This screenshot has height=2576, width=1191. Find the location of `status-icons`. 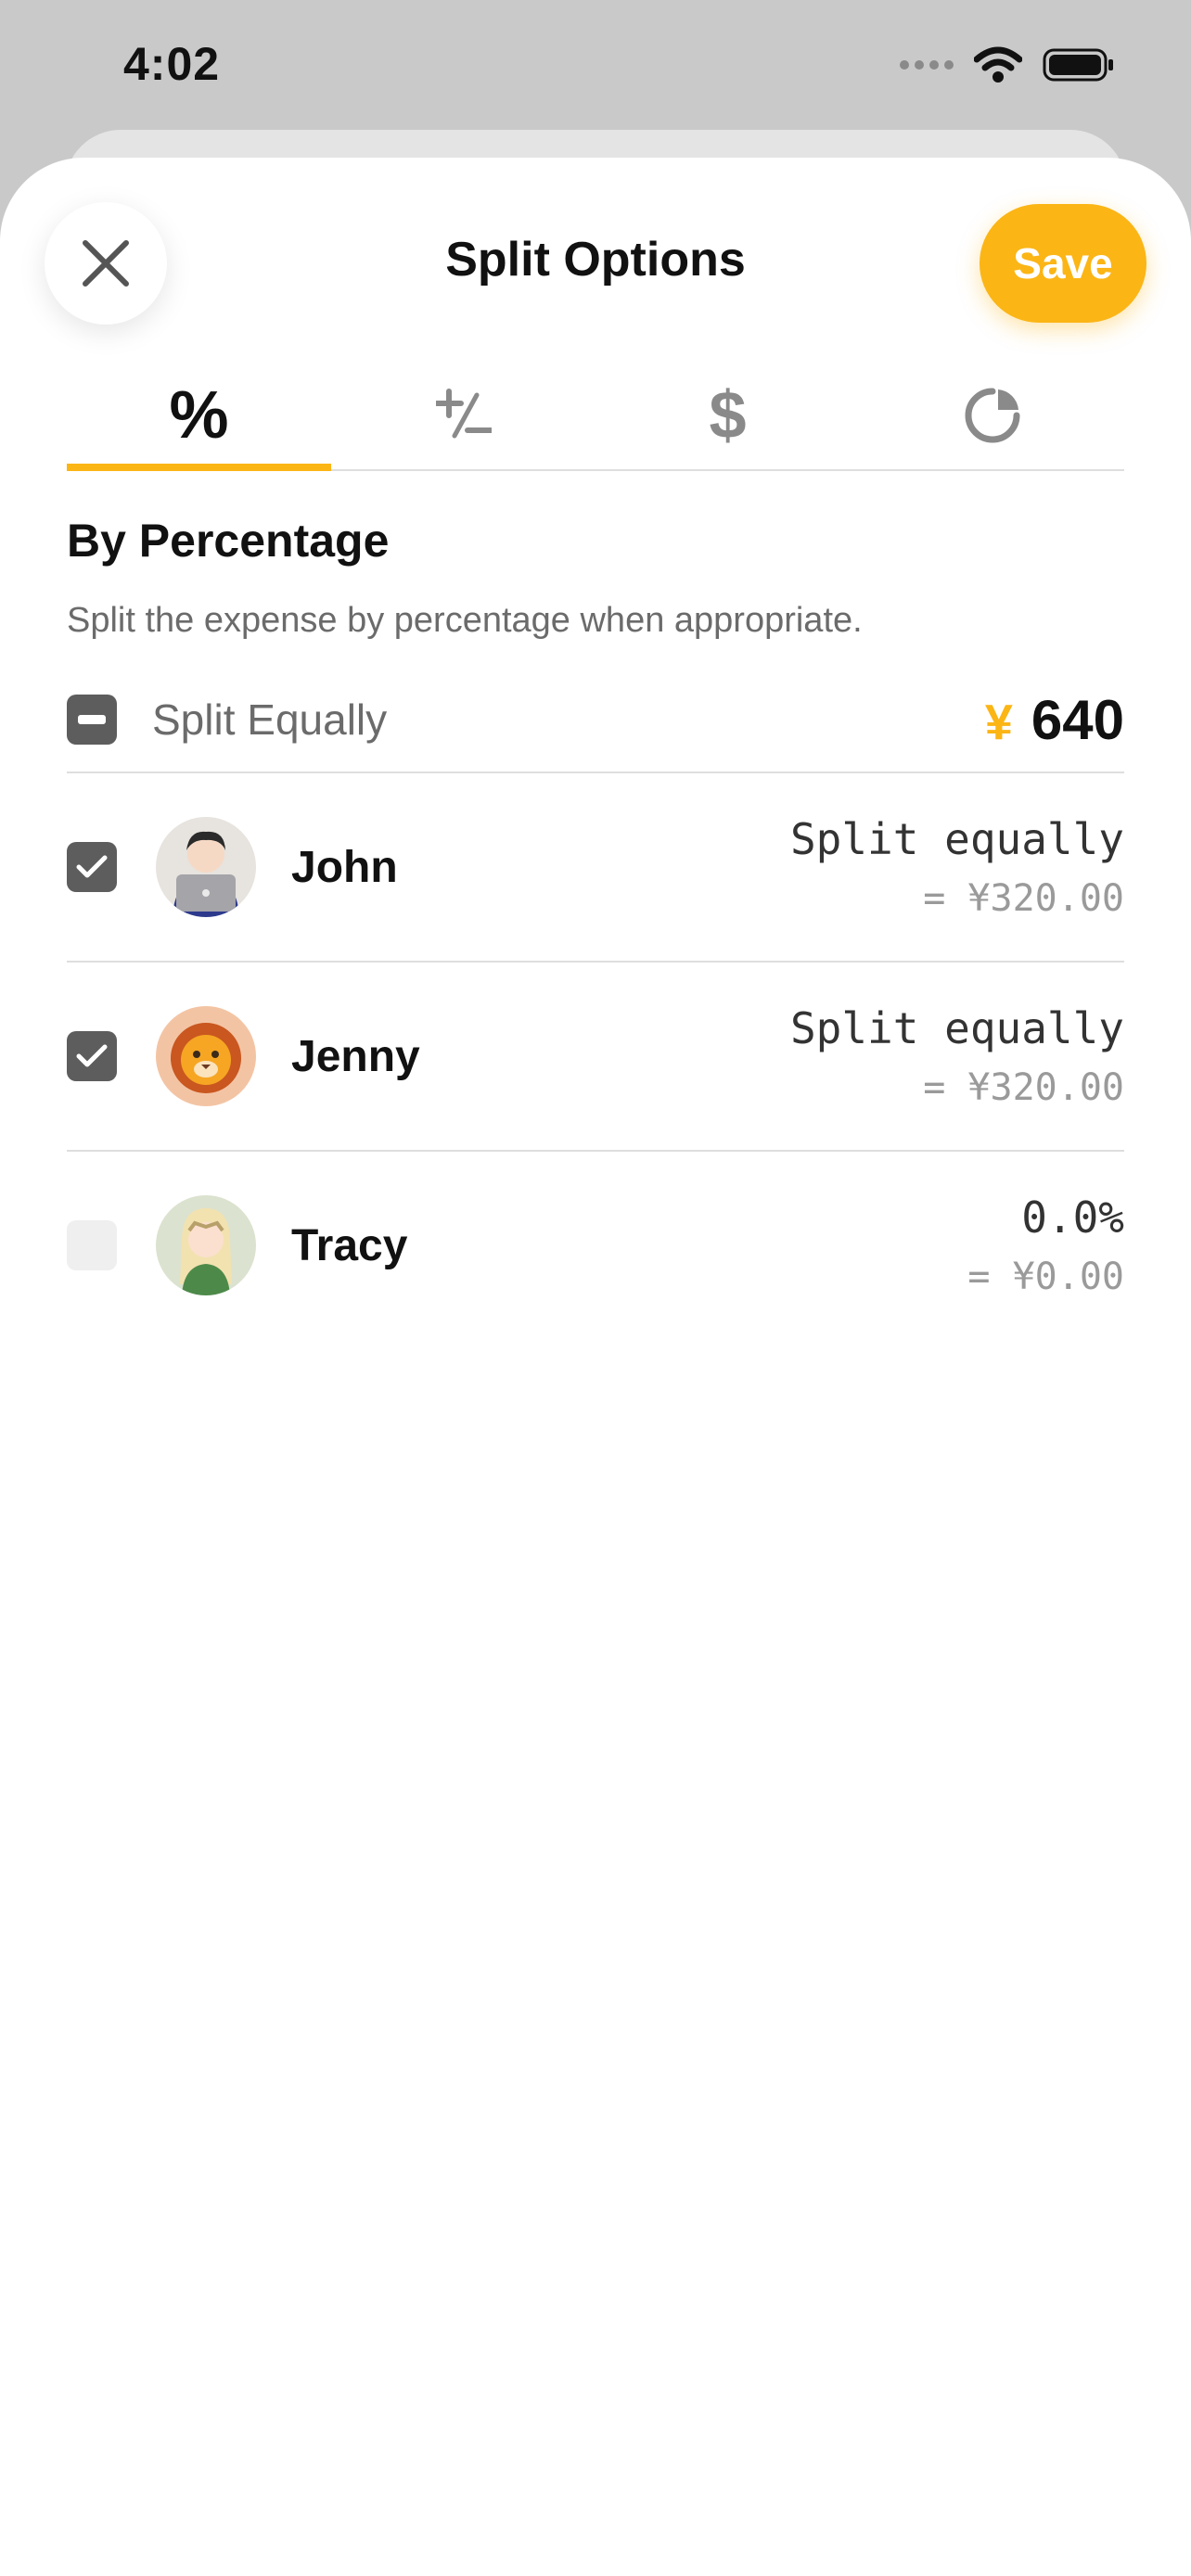

status-icons is located at coordinates (1008, 64).